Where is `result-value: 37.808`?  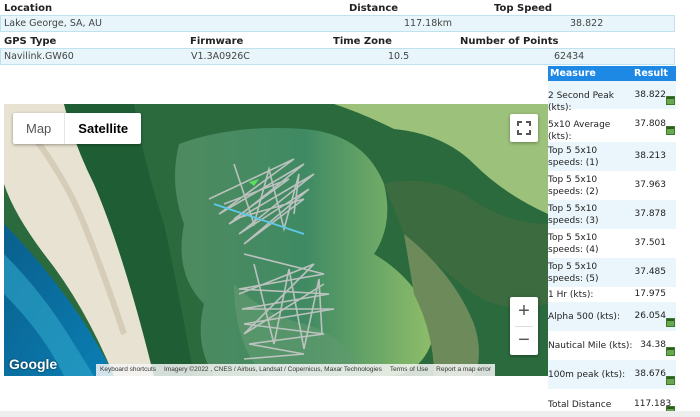
result-value: 37.808 is located at coordinates (650, 124).